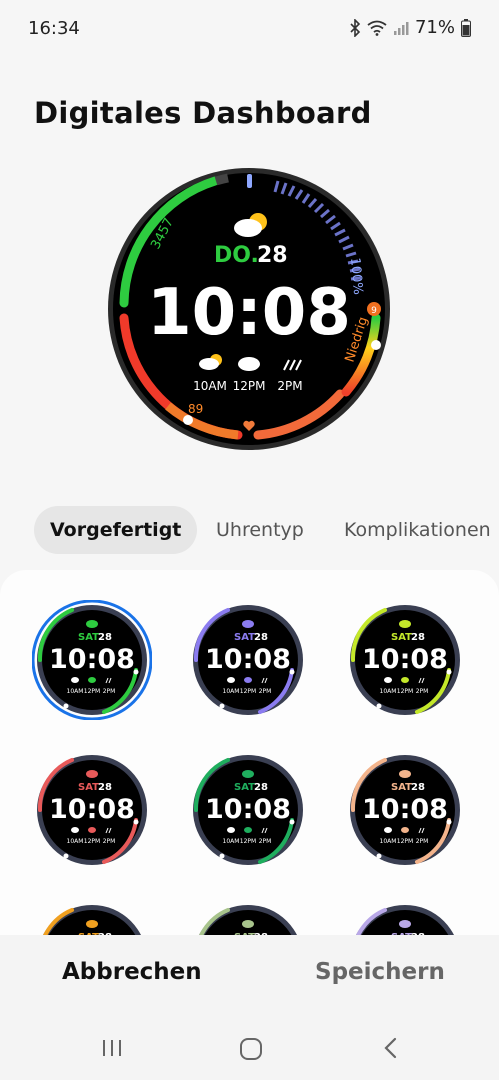  I want to click on page-title: Digitales Dashboard, so click(203, 113).